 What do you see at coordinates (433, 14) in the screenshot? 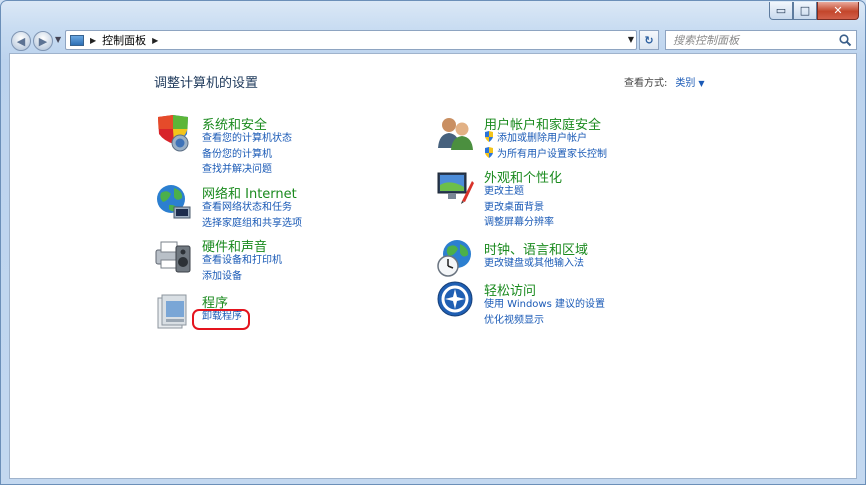
I see `title-bar: ▭ □ ✕` at bounding box center [433, 14].